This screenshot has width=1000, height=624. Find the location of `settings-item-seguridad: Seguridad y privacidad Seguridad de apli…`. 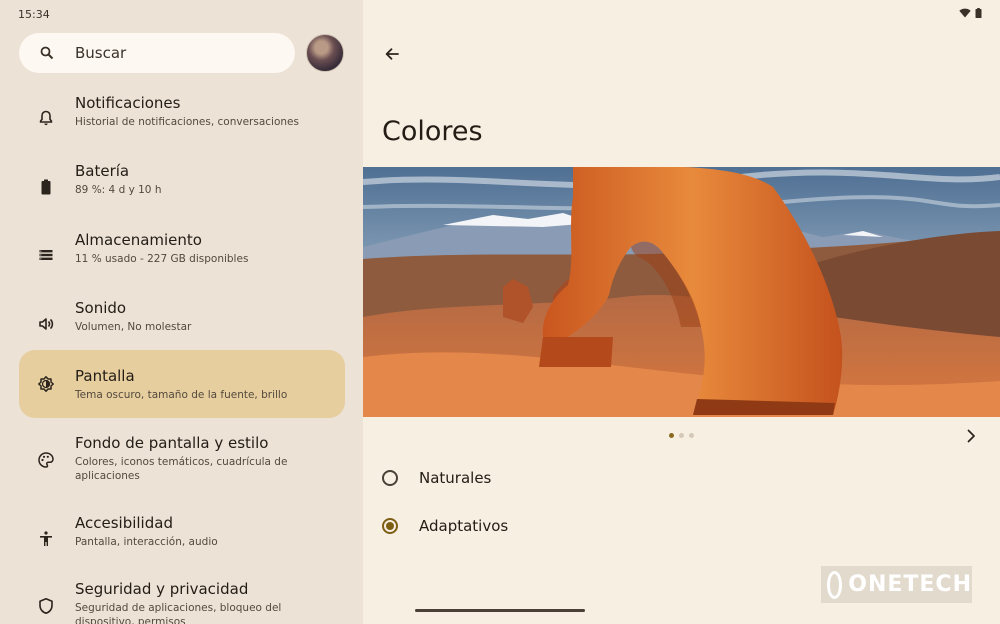

settings-item-seguridad: Seguridad y privacidad Seguridad de apli… is located at coordinates (182, 597).